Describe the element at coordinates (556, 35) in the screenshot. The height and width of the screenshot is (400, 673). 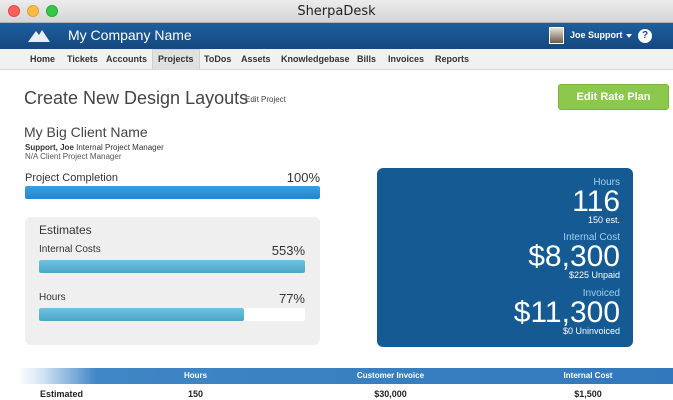
I see `avatar` at that location.